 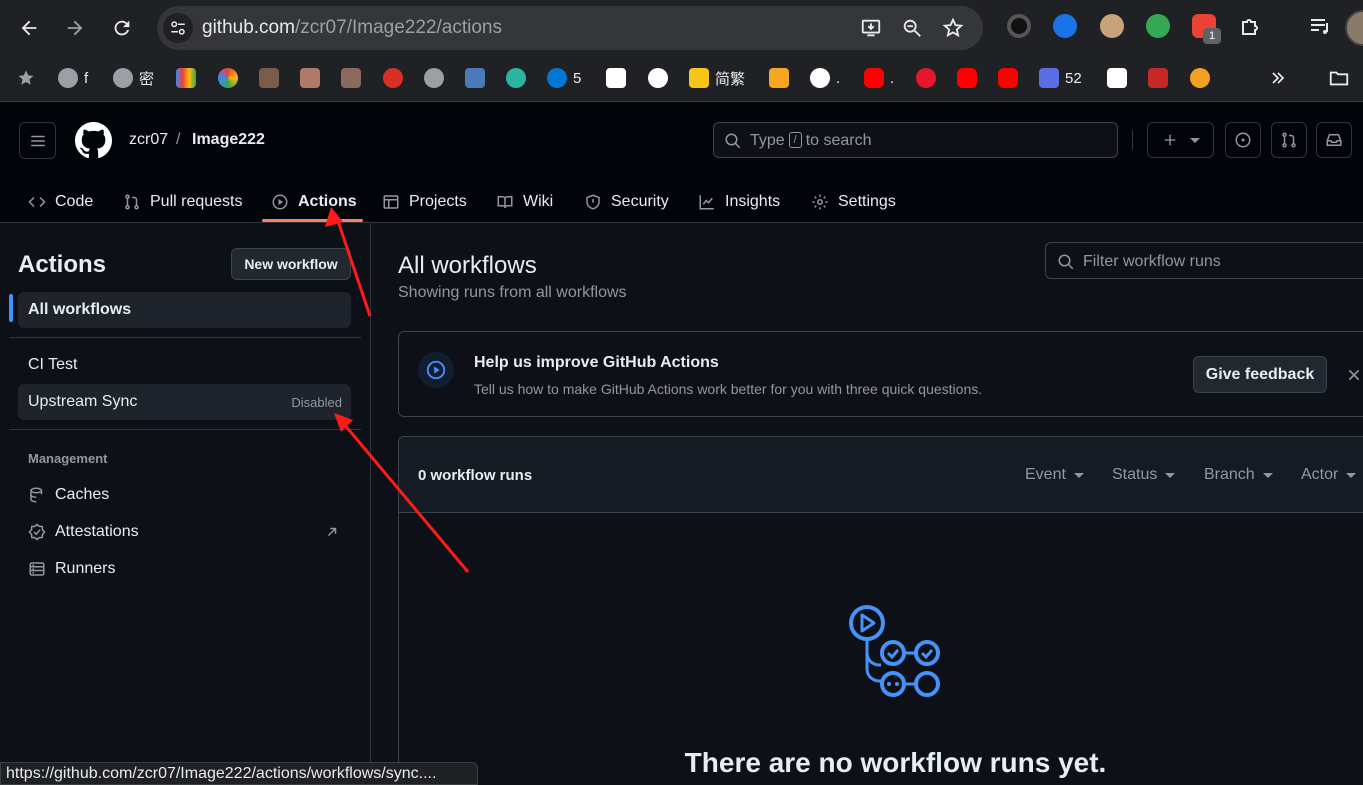 What do you see at coordinates (524, 202) in the screenshot?
I see `tab-wiki: Wiki` at bounding box center [524, 202].